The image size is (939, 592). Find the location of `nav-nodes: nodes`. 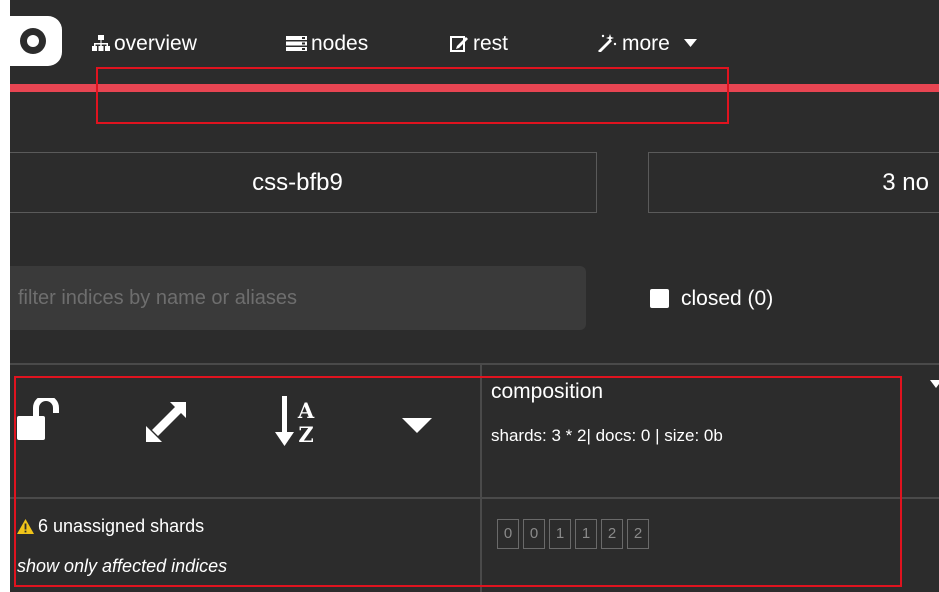

nav-nodes: nodes is located at coordinates (327, 44).